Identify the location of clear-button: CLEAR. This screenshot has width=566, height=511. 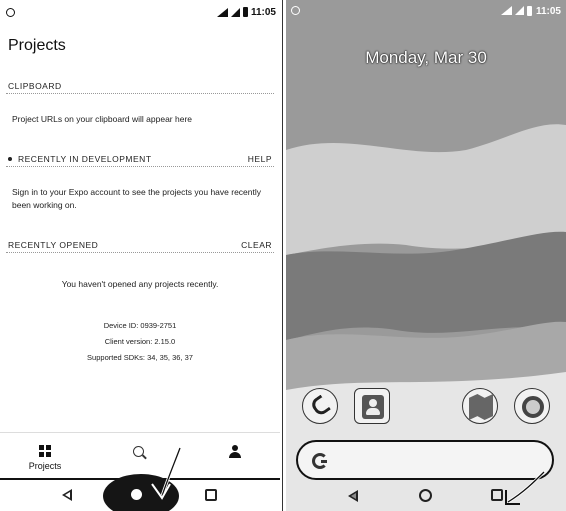
(256, 245).